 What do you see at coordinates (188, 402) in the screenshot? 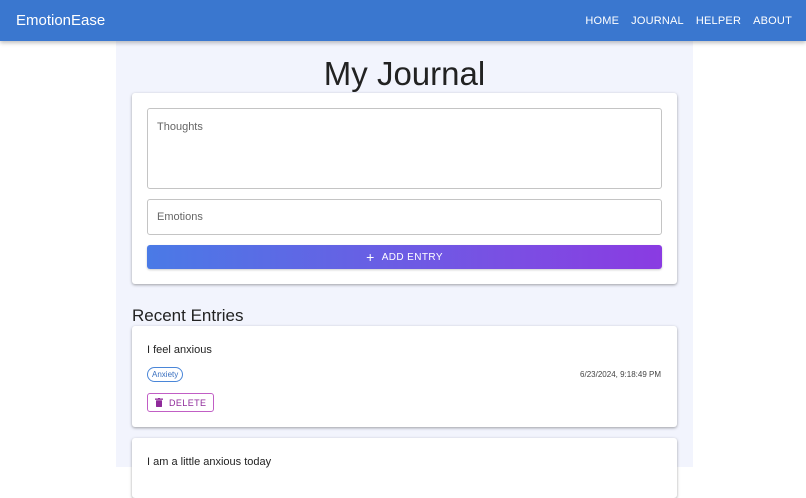
I see `delete-label: DELETE` at bounding box center [188, 402].